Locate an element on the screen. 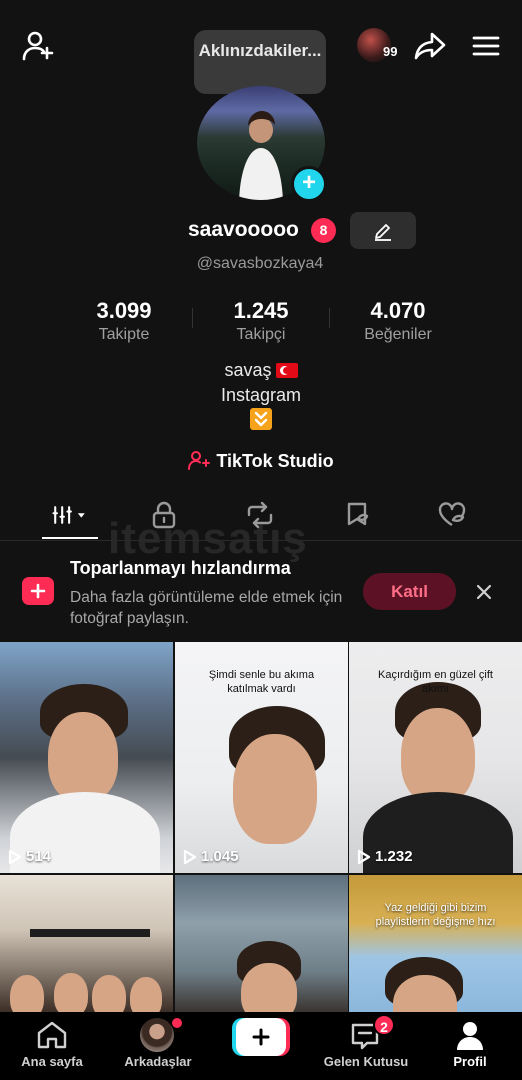  profile-icon is located at coordinates (470, 1036).